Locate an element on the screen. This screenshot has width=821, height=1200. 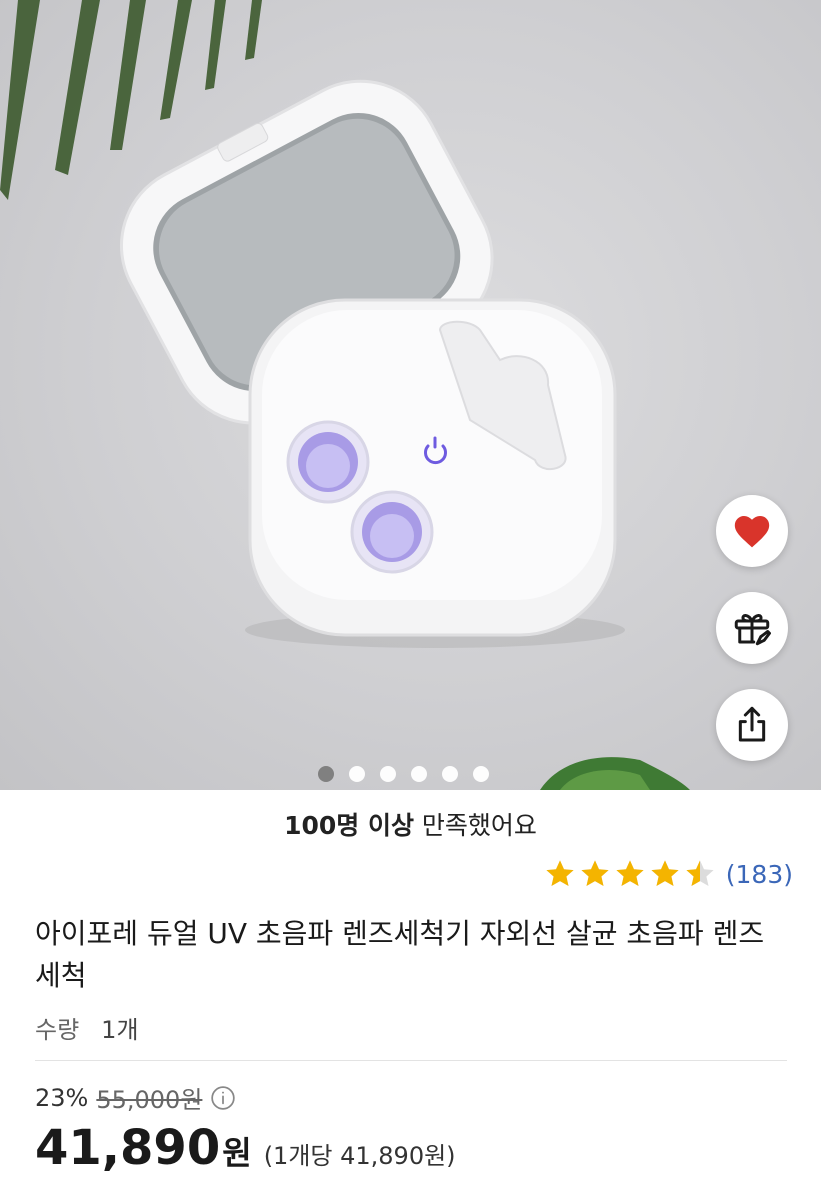
gift-button is located at coordinates (752, 628).